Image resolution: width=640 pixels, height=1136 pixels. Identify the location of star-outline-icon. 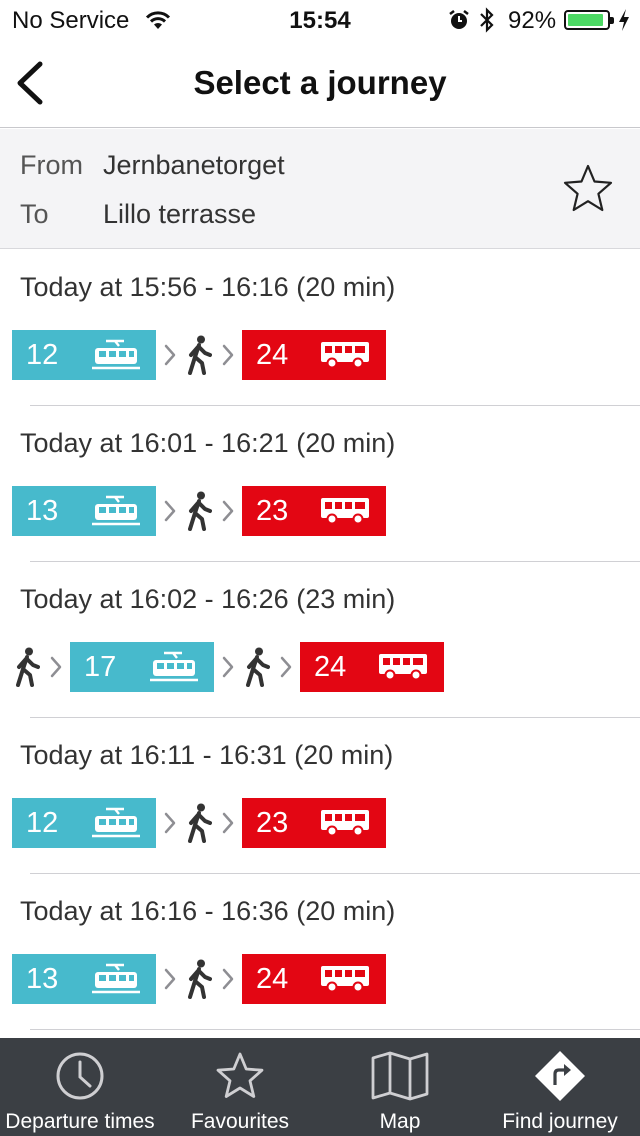
(588, 188).